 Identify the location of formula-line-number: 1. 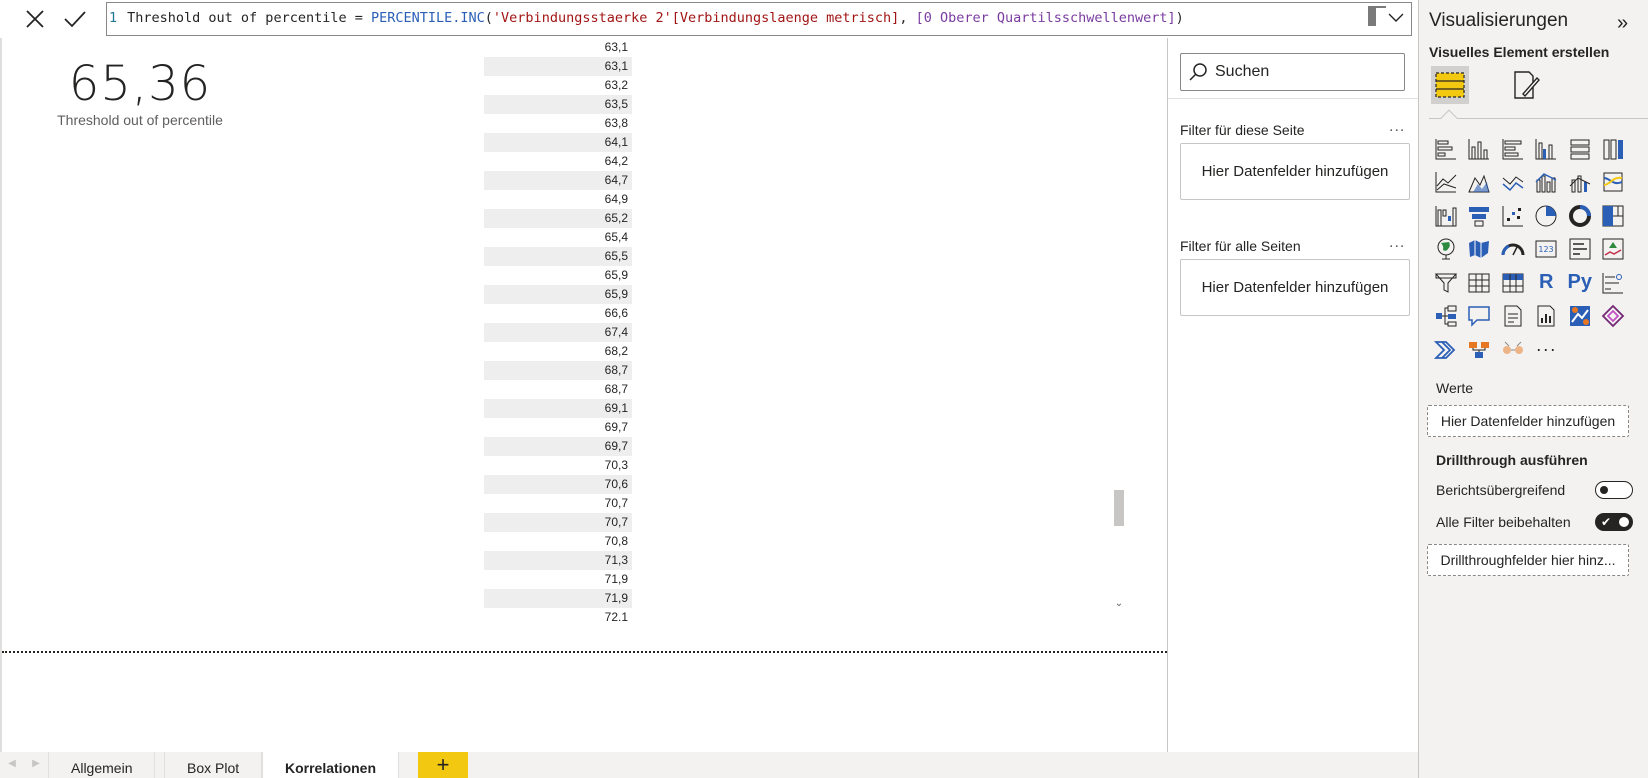
(113, 18).